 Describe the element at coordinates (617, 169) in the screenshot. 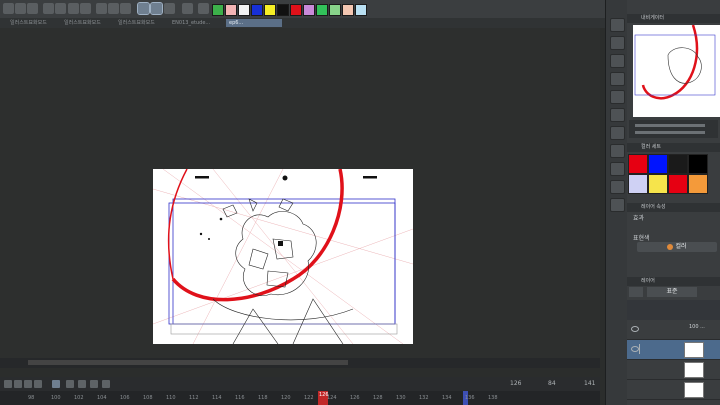

I see `color-wheel-icon` at that location.